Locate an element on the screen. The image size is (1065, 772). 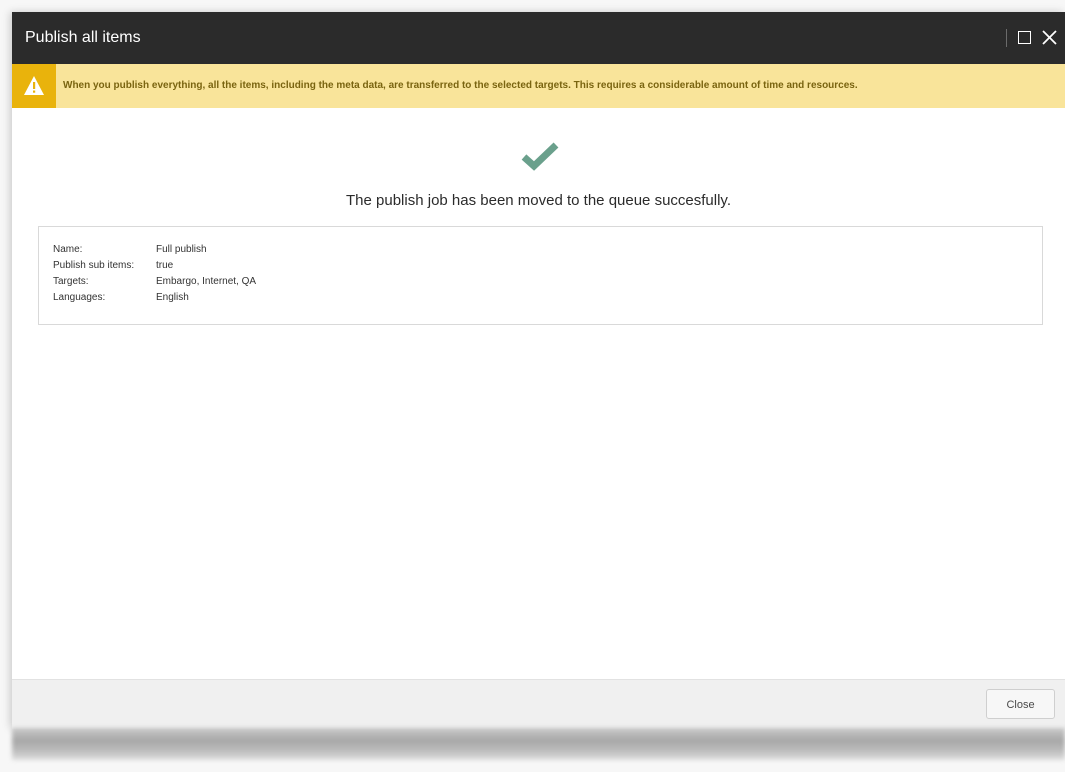
detail-value: Embargo, Internet, QA is located at coordinates (206, 281).